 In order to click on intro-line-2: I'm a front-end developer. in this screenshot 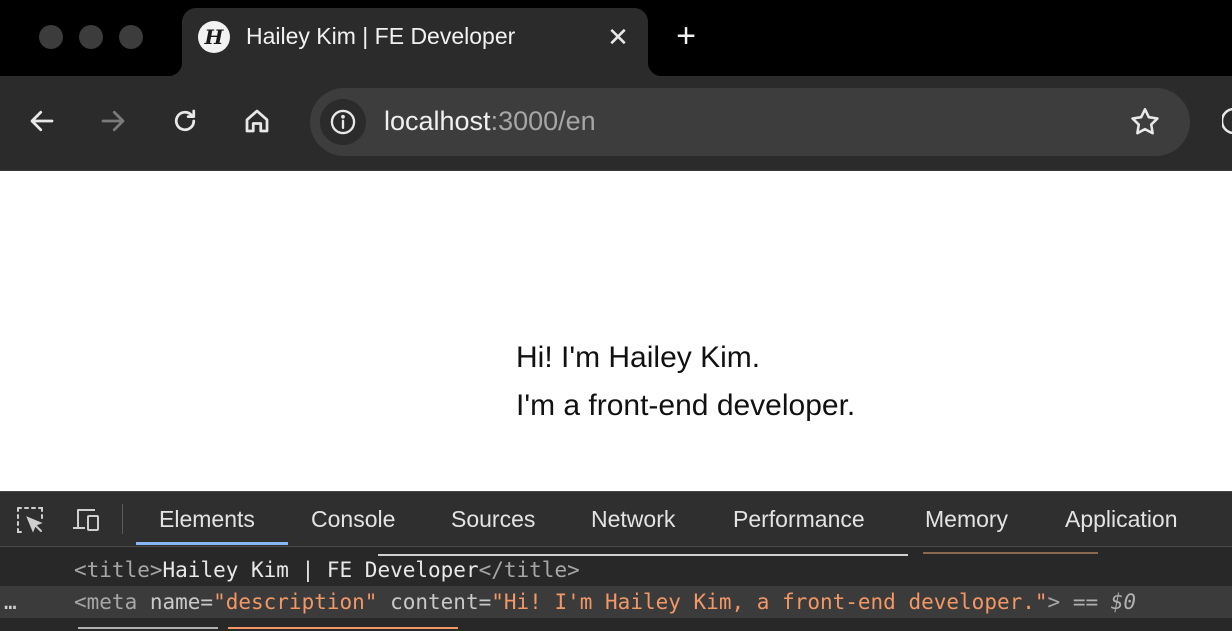, I will do `click(686, 405)`.